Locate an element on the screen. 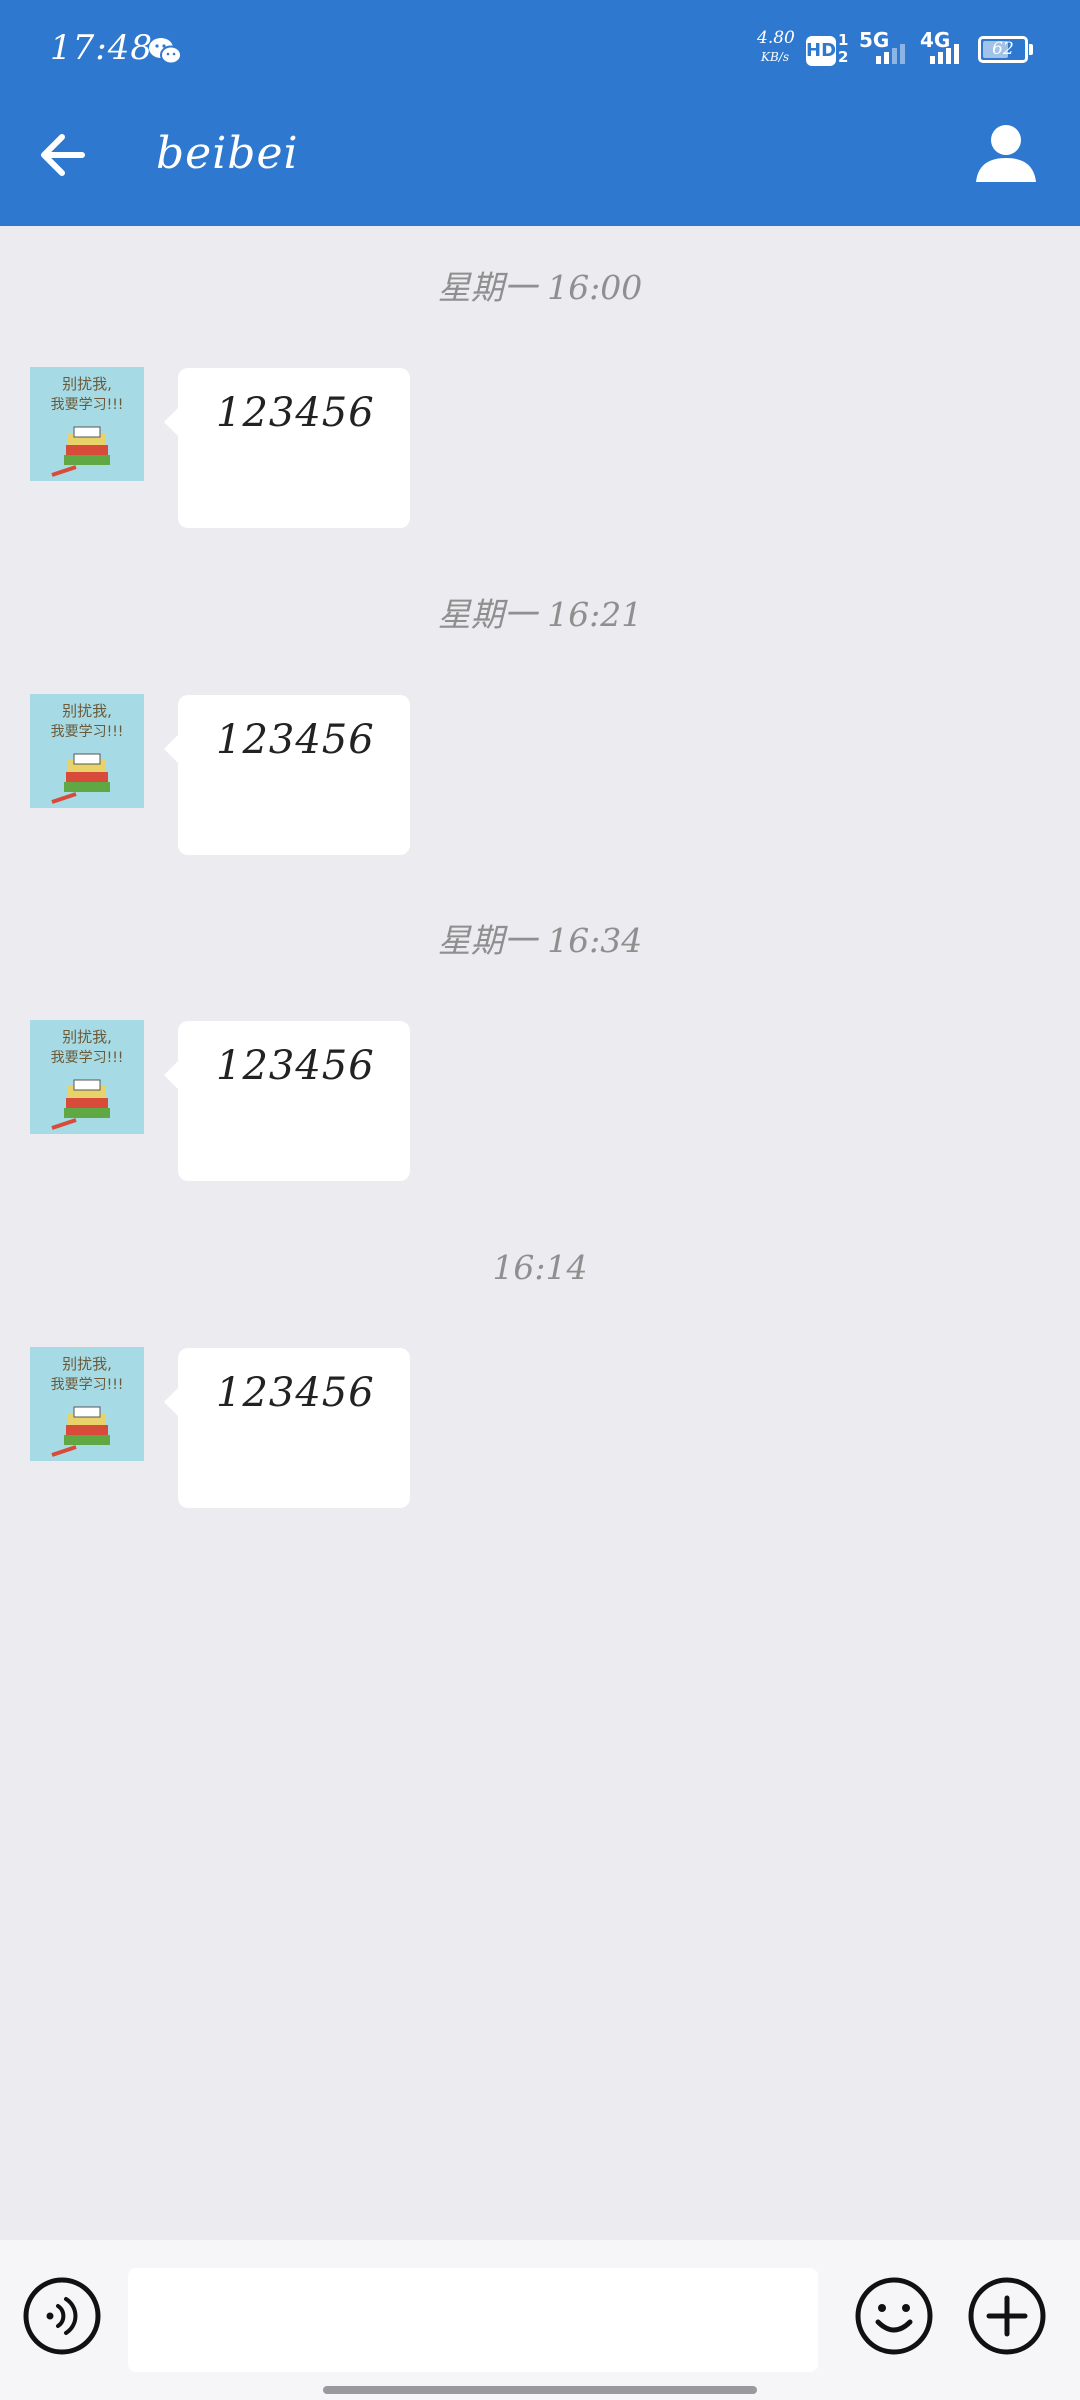  voice-icon is located at coordinates (62, 2316).